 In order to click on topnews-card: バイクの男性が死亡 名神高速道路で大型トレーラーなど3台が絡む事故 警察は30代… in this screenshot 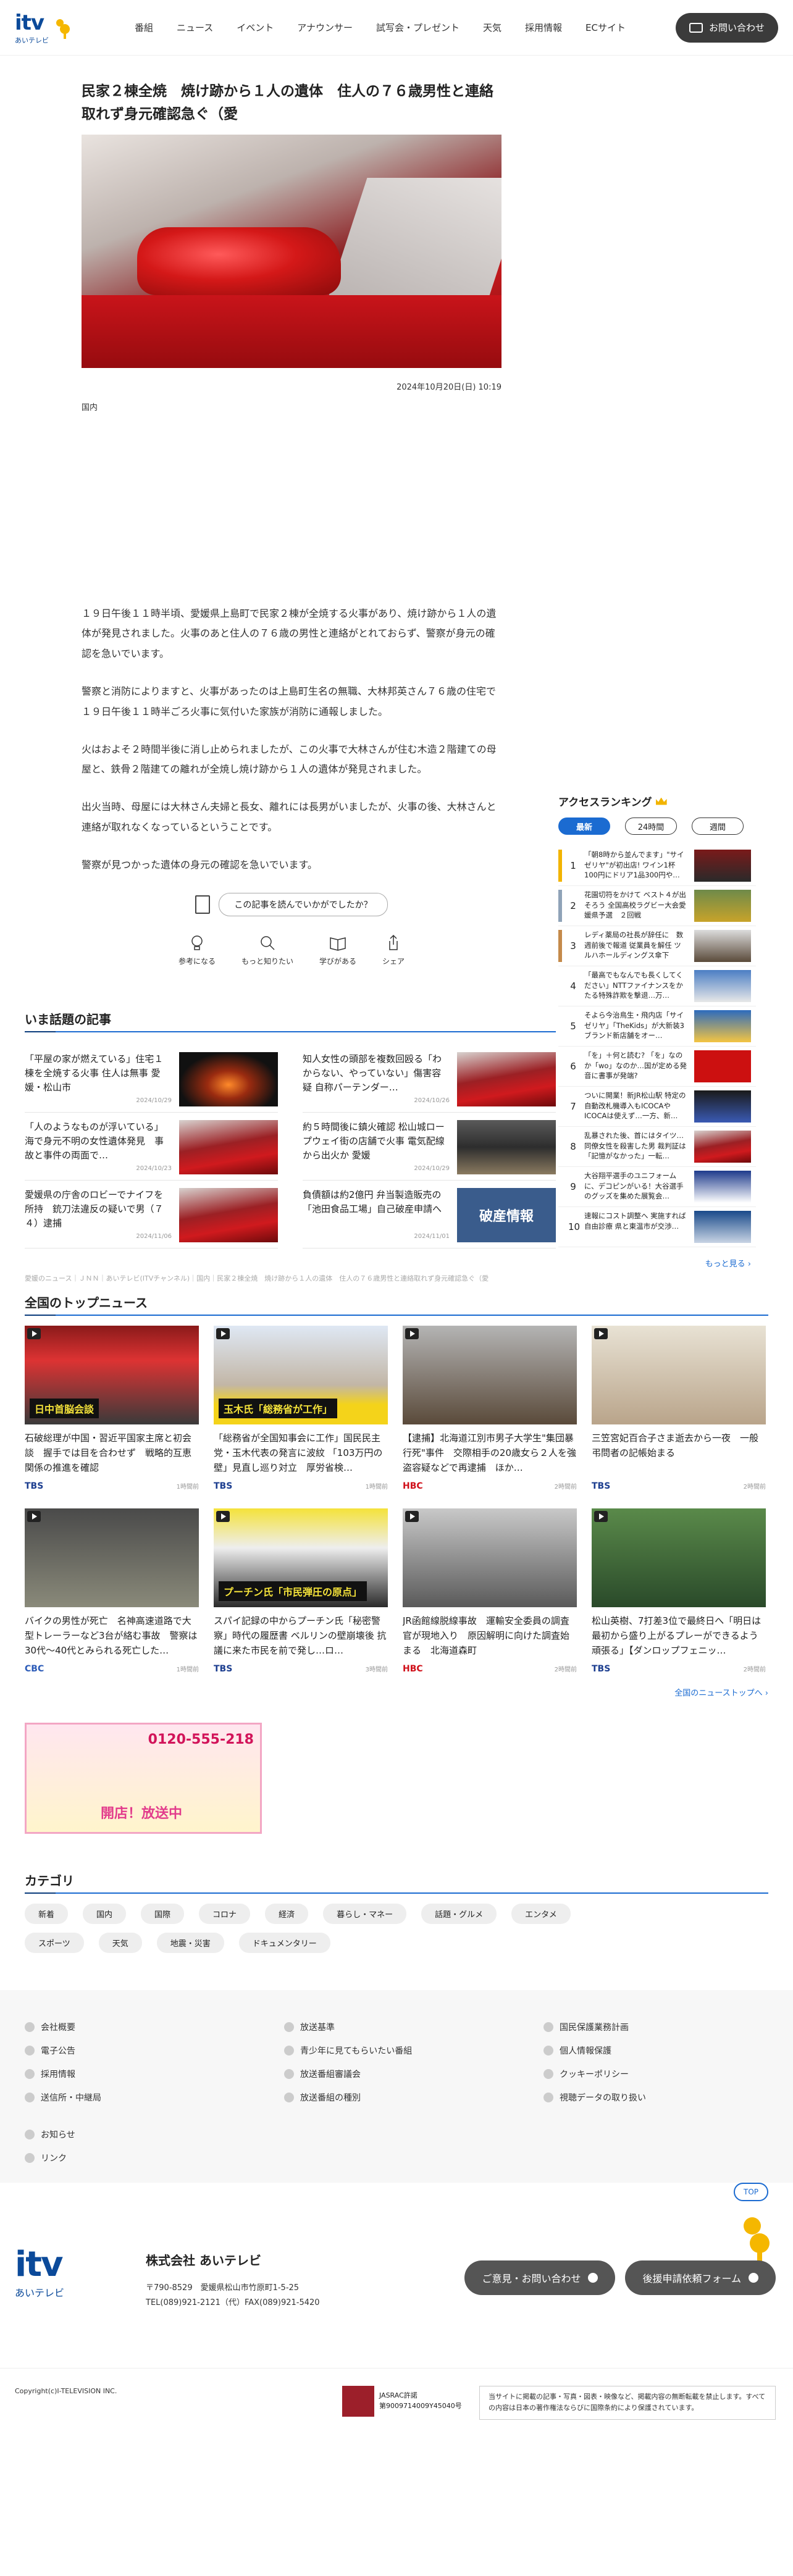, I will do `click(112, 1591)`.